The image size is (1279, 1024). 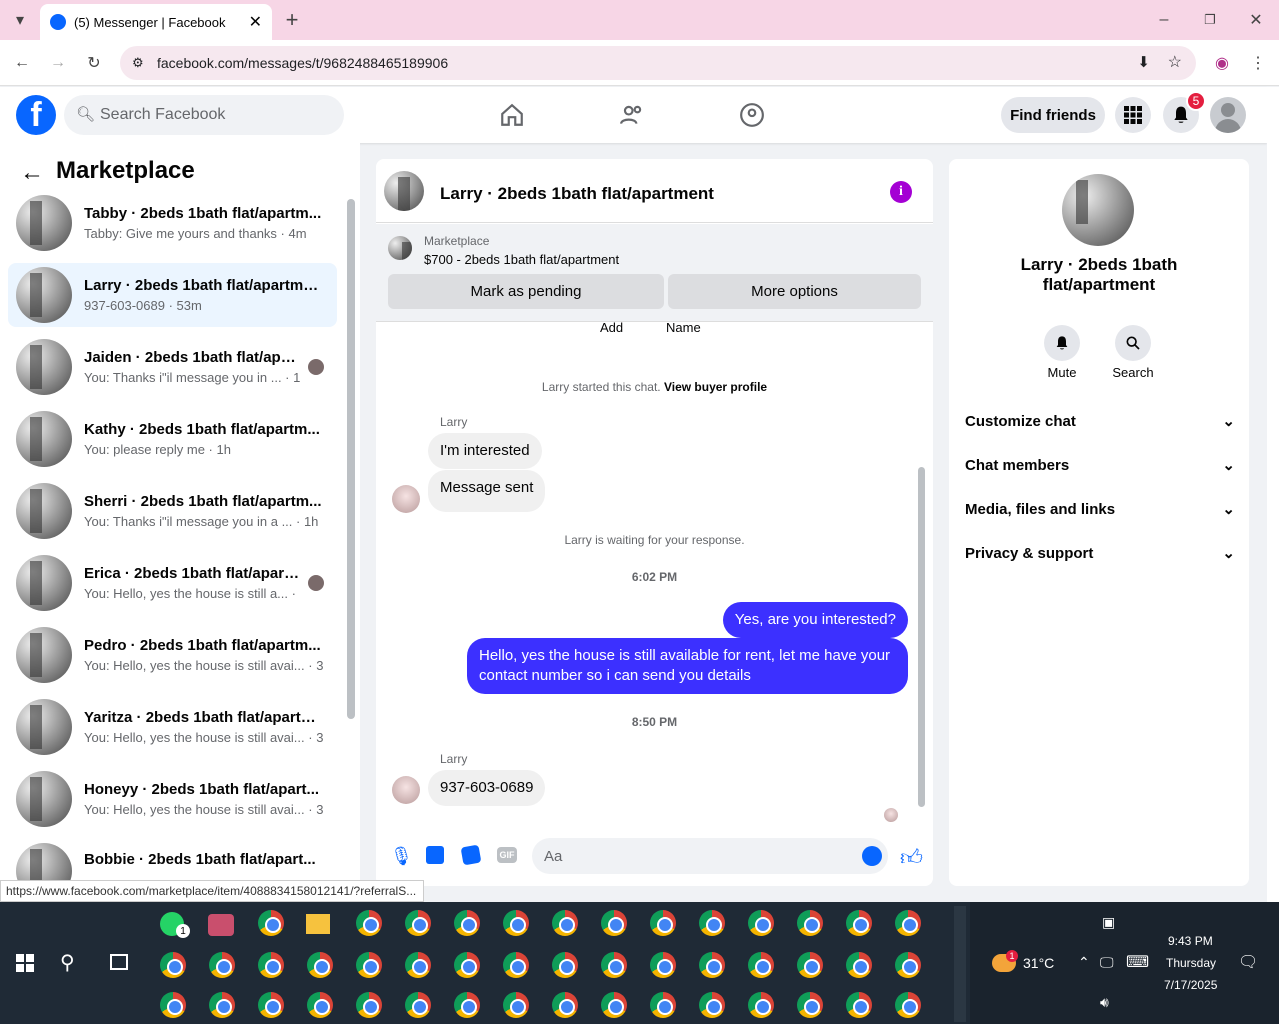 What do you see at coordinates (1038, 963) in the screenshot?
I see `temperature: 31°C` at bounding box center [1038, 963].